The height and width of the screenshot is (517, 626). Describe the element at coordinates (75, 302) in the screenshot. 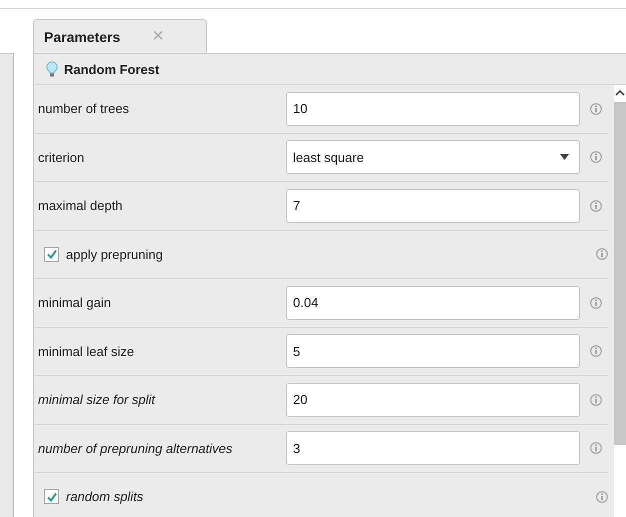

I see `parameter-label: minimal gain` at that location.